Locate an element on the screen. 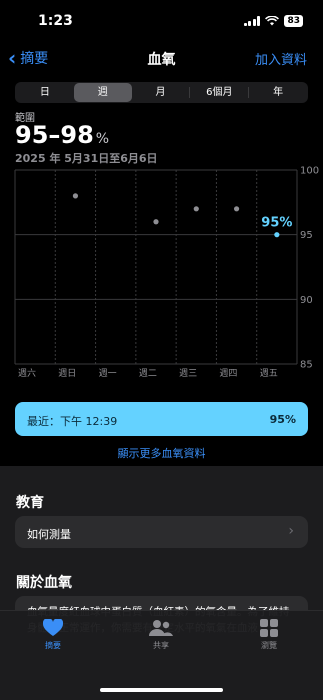 This screenshot has height=700, width=323. x-tick-label: 週五 is located at coordinates (269, 373).